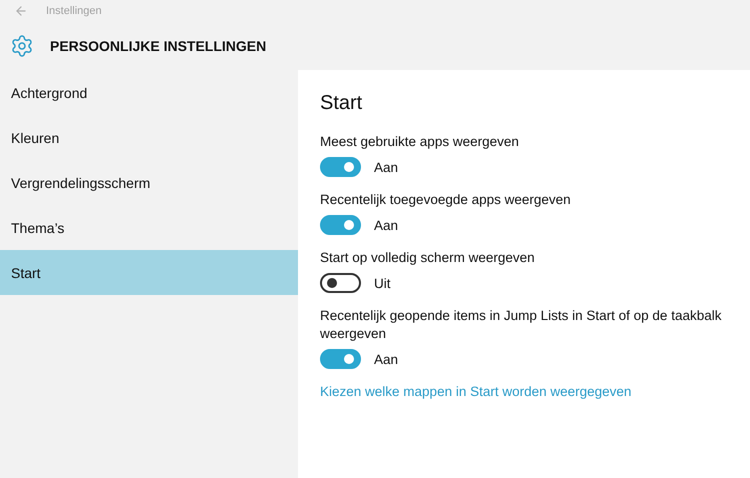 This screenshot has height=478, width=750. I want to click on toggle-state: Uit, so click(382, 283).